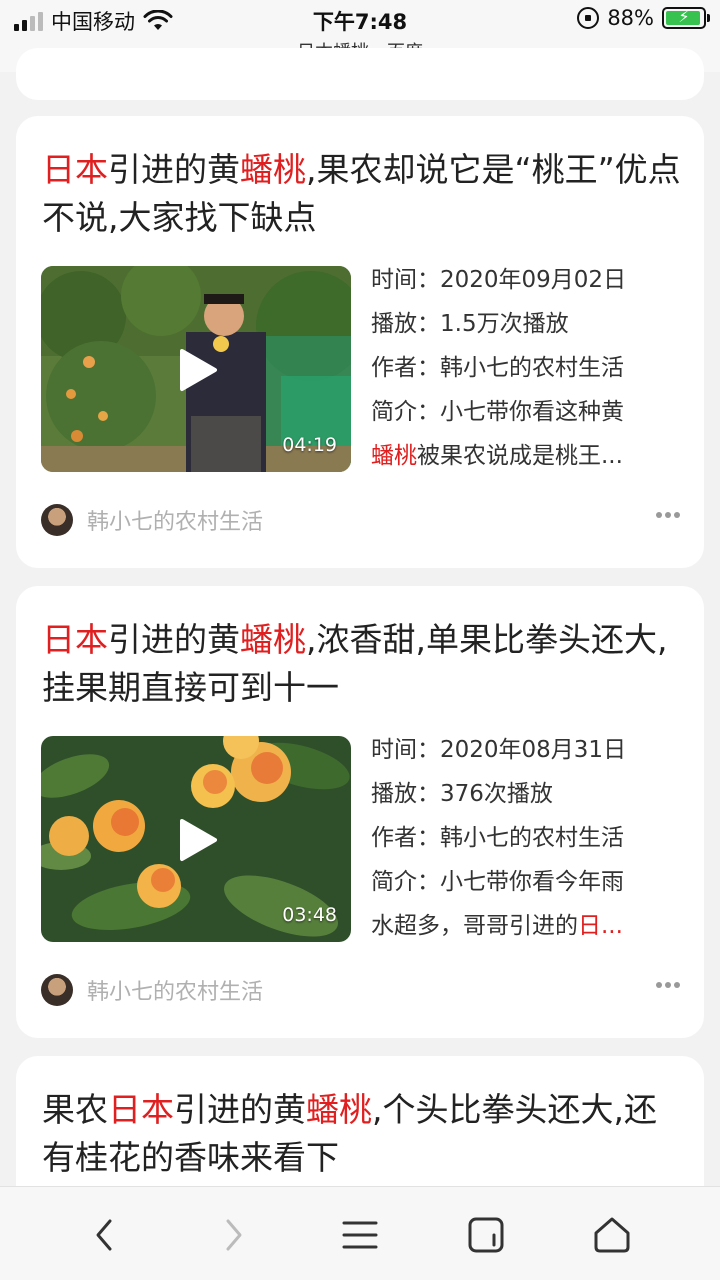 Image resolution: width=720 pixels, height=1280 pixels. What do you see at coordinates (362, 1134) in the screenshot?
I see `result-title: 果农日本引进的黄蟠桃,个头比拳头还大,还有桂花的香味来看下` at bounding box center [362, 1134].